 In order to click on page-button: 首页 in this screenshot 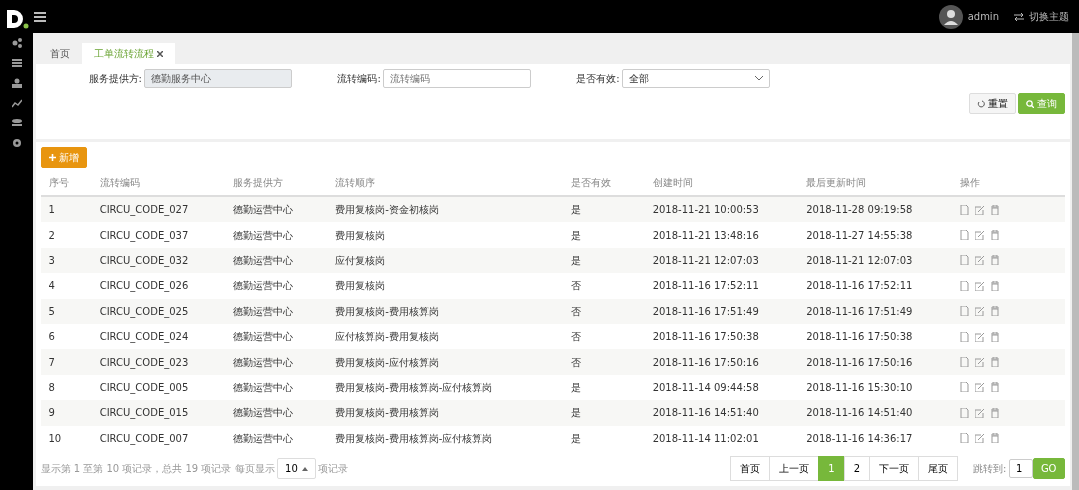, I will do `click(750, 468)`.